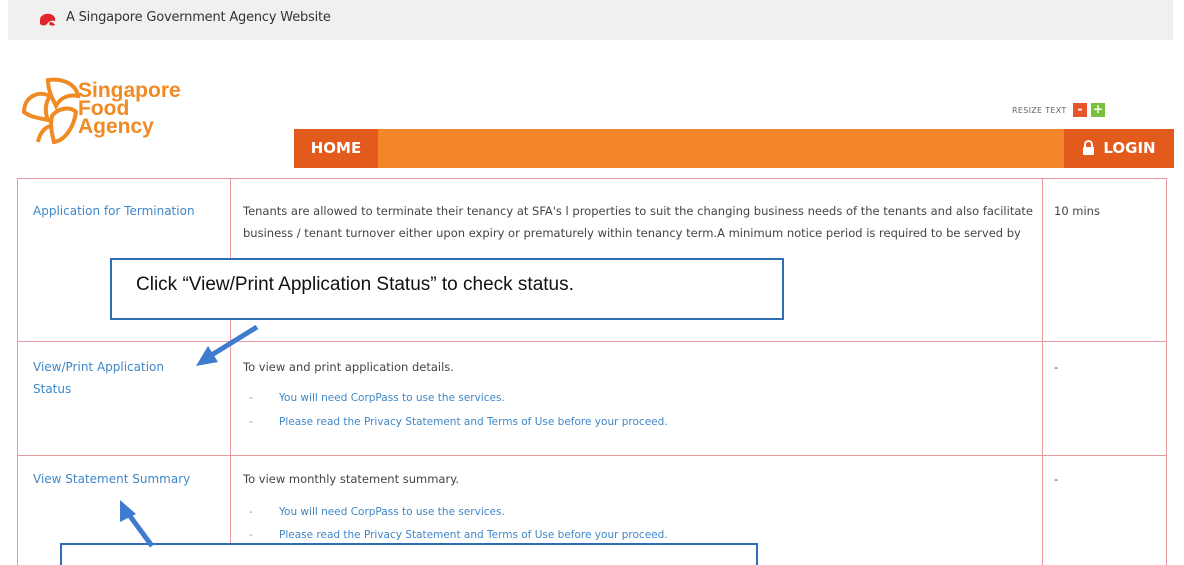 Image resolution: width=1184 pixels, height=565 pixels. What do you see at coordinates (48, 19) in the screenshot?
I see `lion-head-icon` at bounding box center [48, 19].